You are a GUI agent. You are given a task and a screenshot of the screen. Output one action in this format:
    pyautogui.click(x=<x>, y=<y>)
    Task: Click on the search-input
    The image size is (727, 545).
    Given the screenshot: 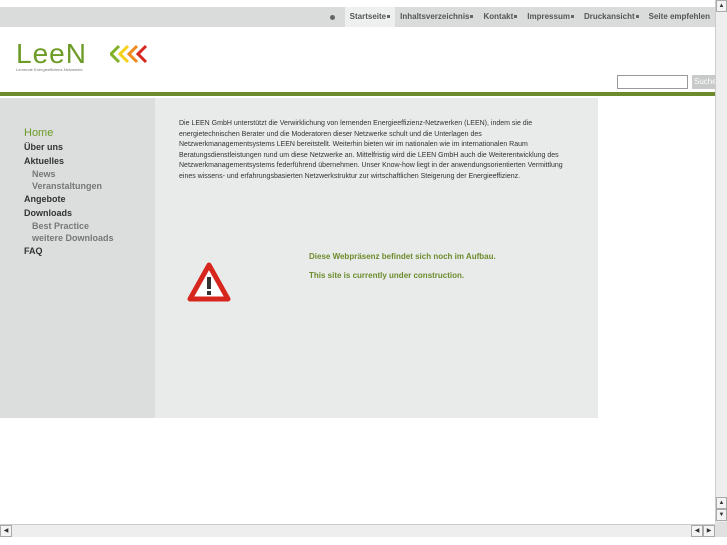 What is the action you would take?
    pyautogui.click(x=652, y=82)
    